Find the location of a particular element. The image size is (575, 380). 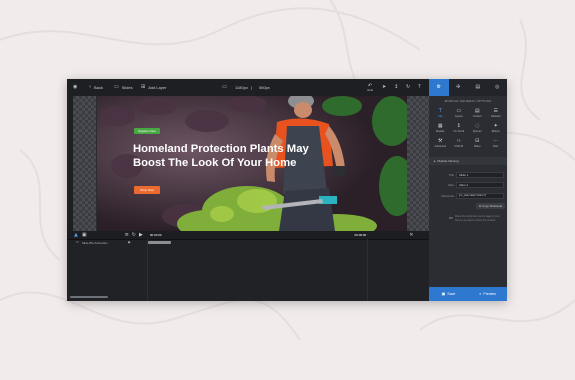

tile-on-scroll: ↕ On Scroll is located at coordinates (459, 128).